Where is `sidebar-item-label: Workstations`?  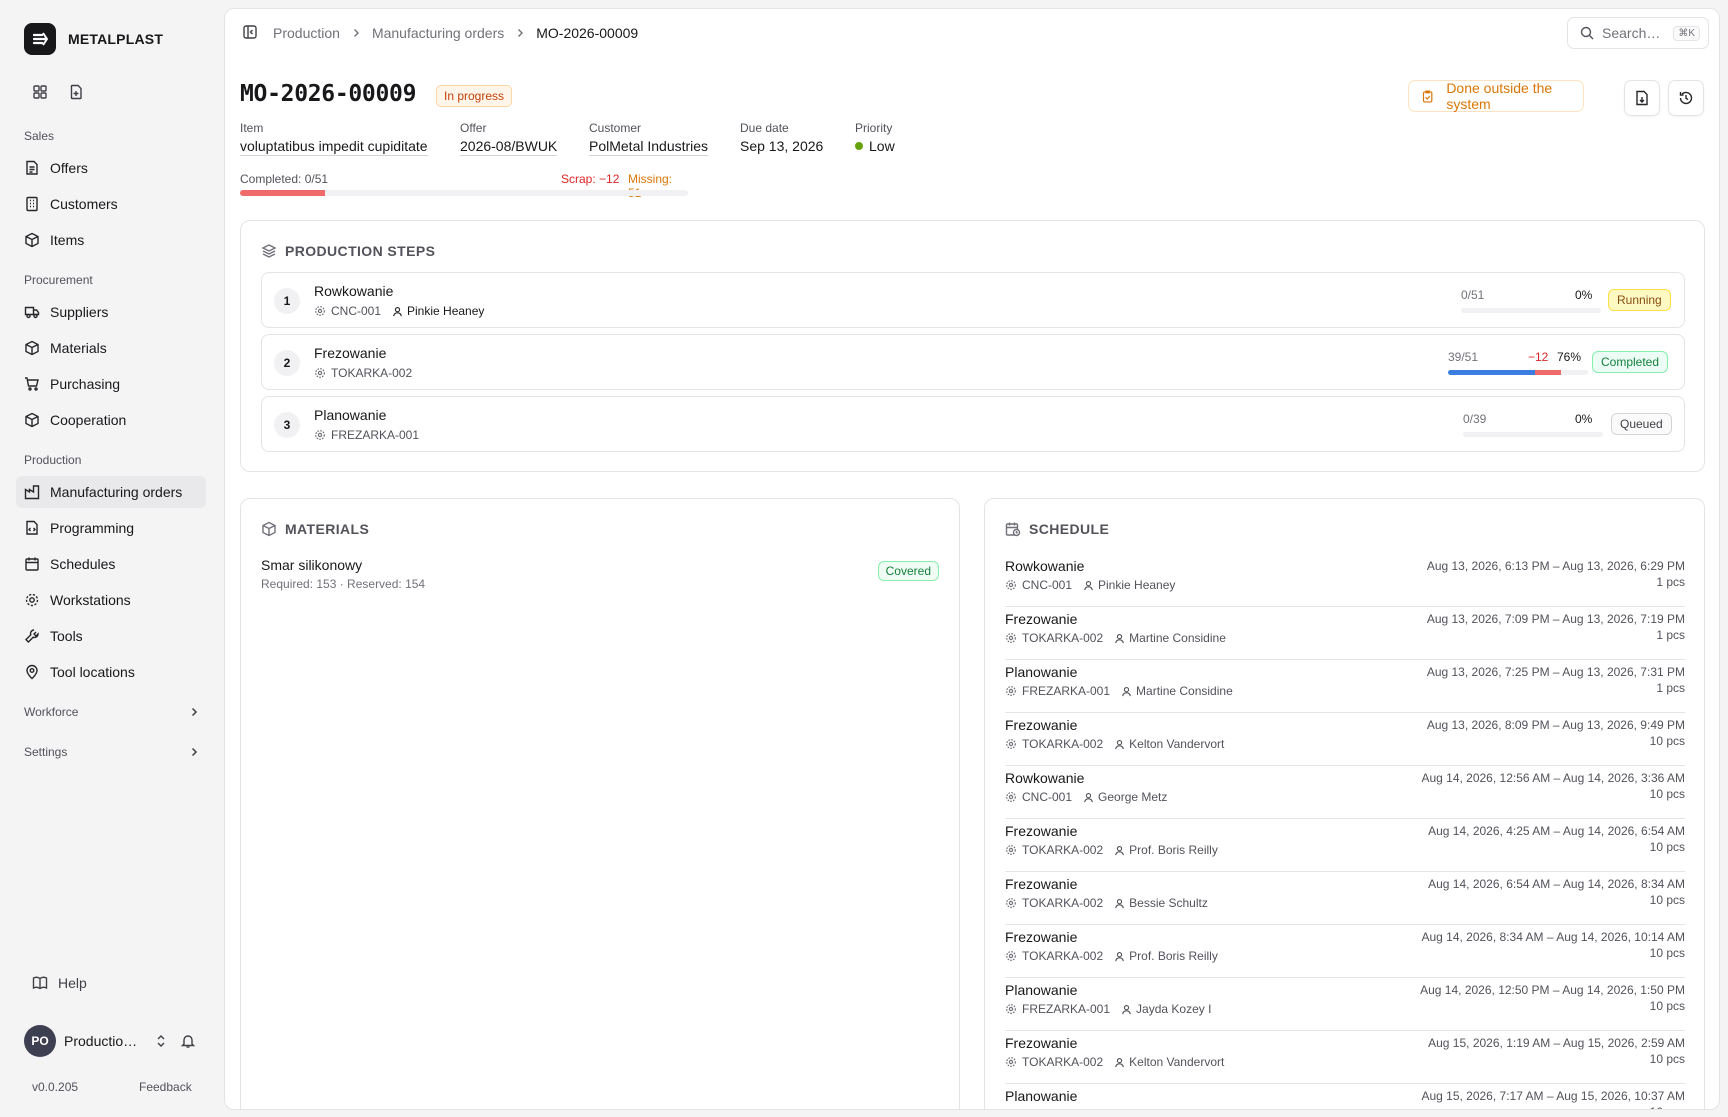
sidebar-item-label: Workstations is located at coordinates (90, 600).